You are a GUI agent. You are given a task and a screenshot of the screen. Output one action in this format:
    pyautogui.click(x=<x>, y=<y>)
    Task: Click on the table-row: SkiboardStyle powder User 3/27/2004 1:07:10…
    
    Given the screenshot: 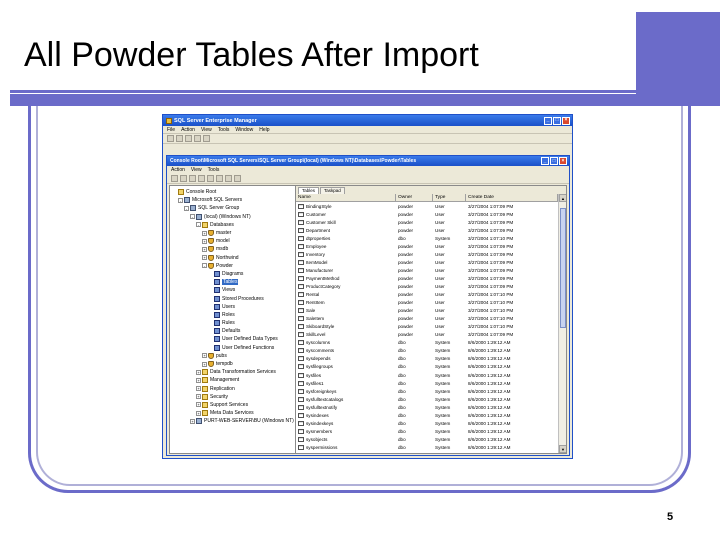 What is the action you would take?
    pyautogui.click(x=431, y=327)
    